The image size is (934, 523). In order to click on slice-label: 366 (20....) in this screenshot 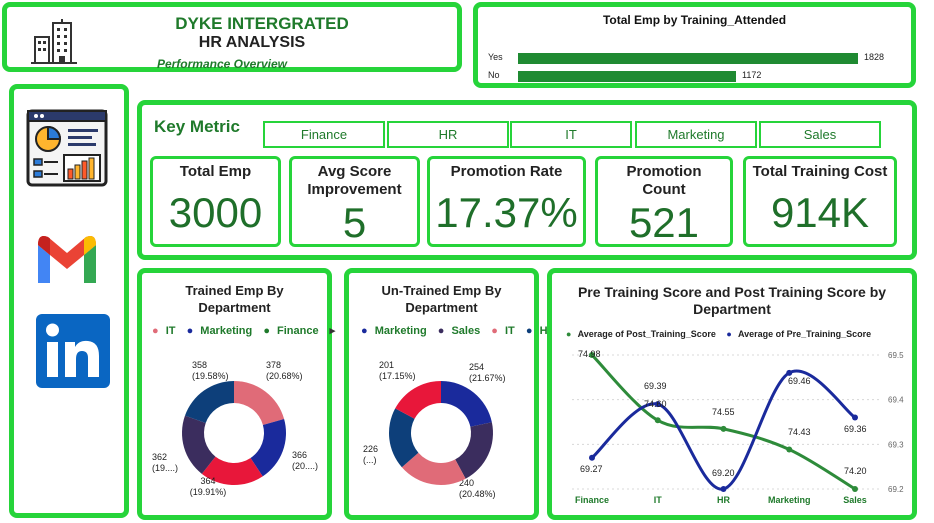, I will do `click(305, 460)`.